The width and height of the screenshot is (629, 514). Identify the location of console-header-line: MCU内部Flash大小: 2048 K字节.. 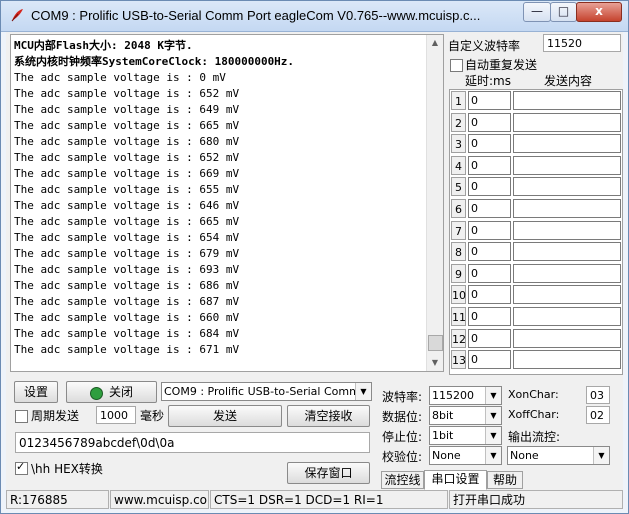
(103, 45).